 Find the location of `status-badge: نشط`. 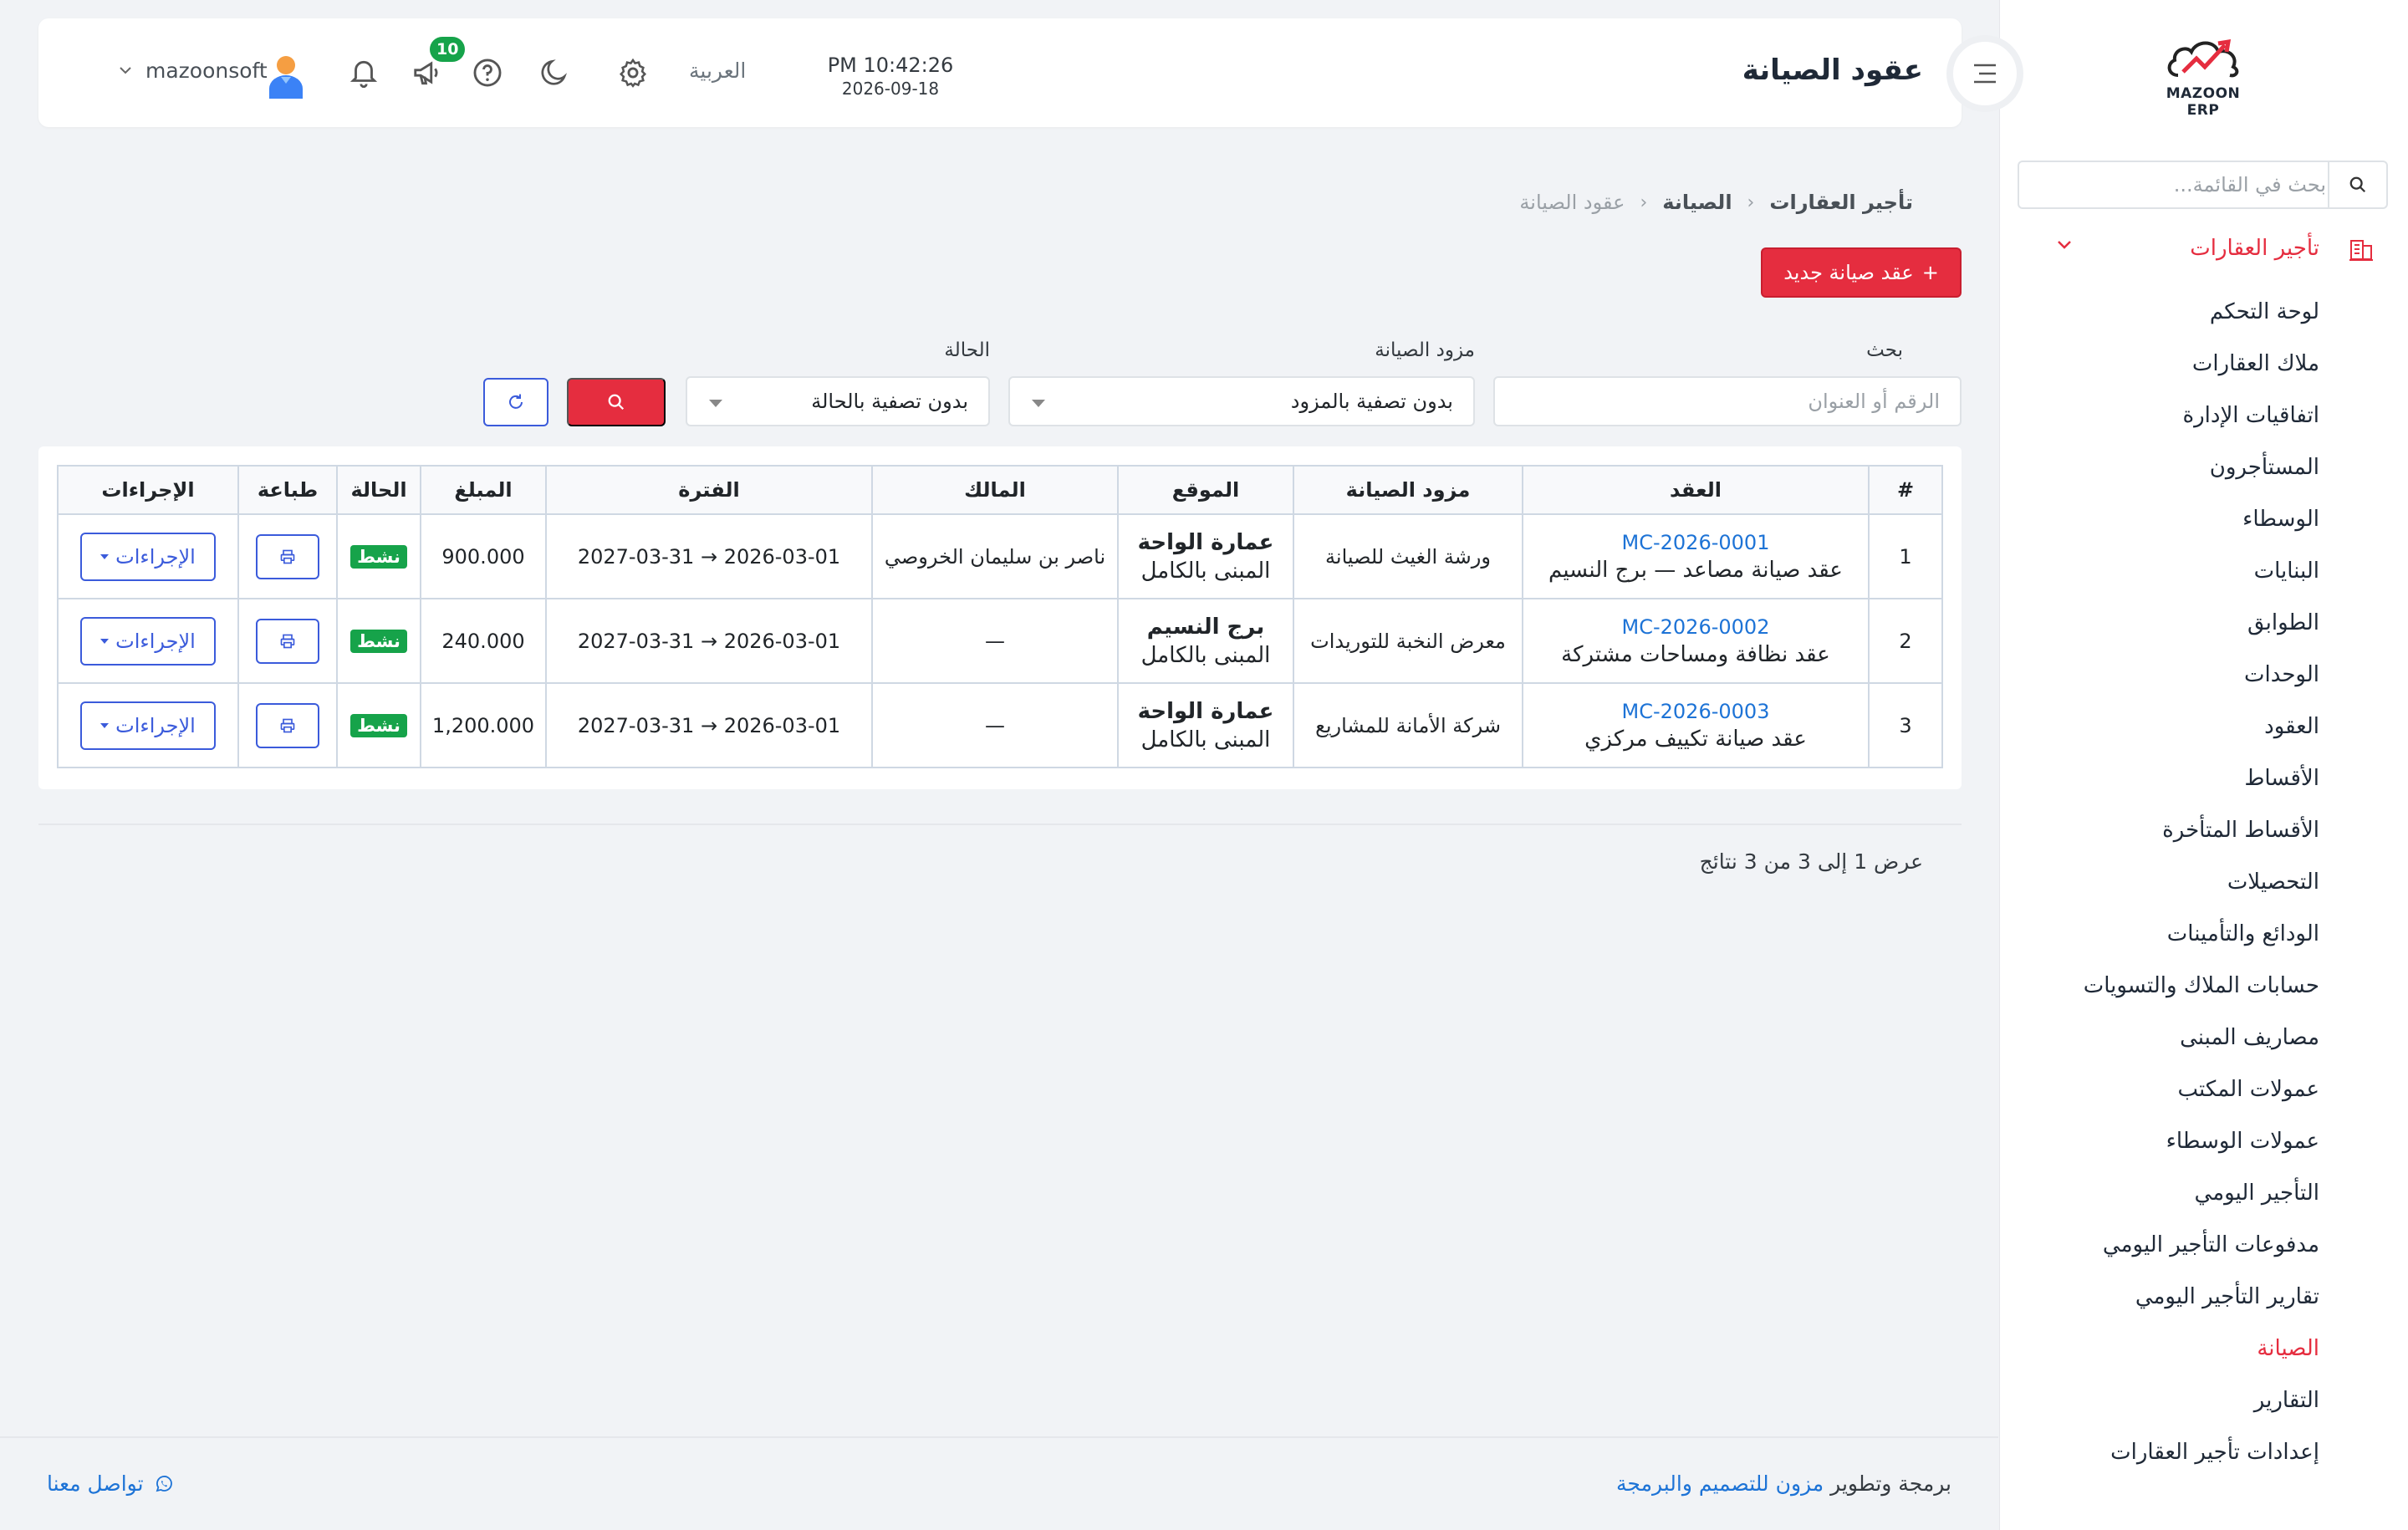

status-badge: نشط is located at coordinates (378, 557).